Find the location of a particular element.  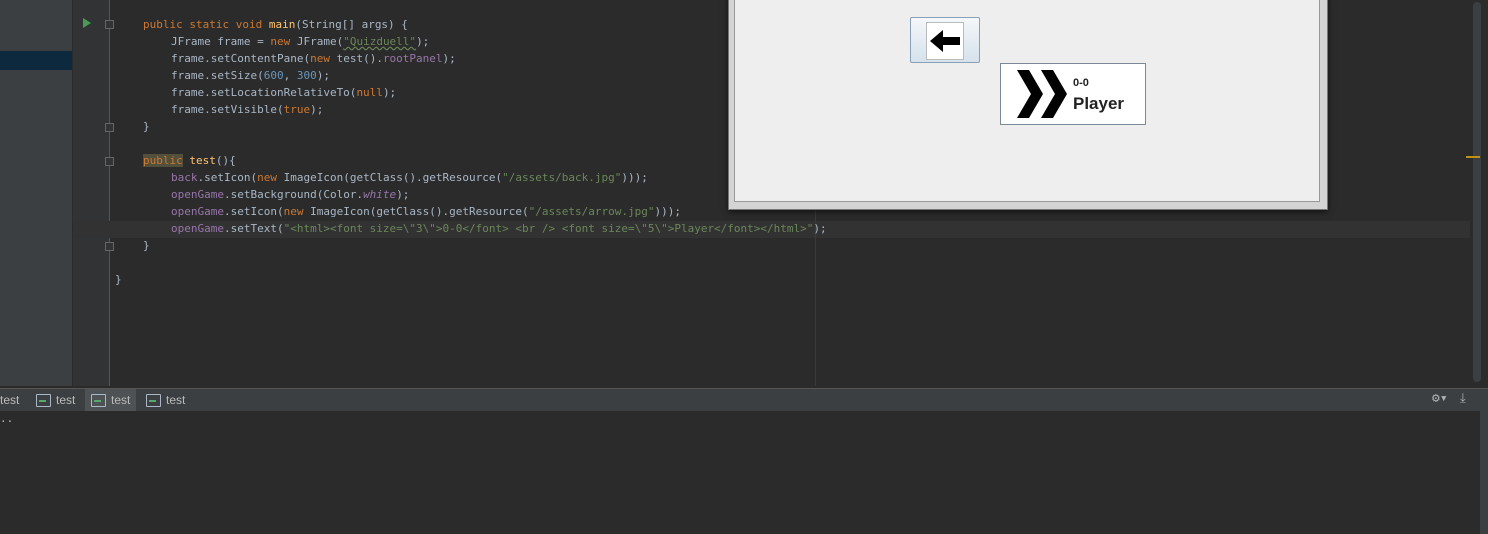

scrollbar-thumb is located at coordinates (1477, 192).